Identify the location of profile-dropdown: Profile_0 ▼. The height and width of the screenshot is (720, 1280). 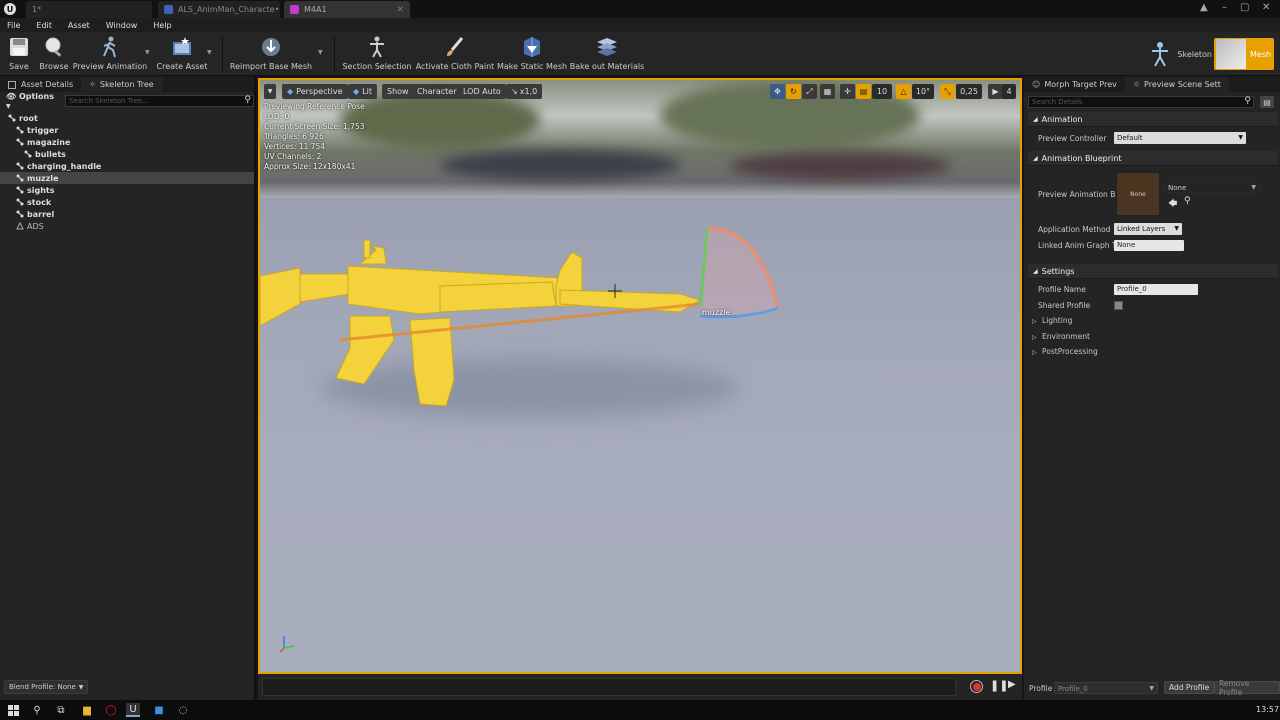
(1106, 688).